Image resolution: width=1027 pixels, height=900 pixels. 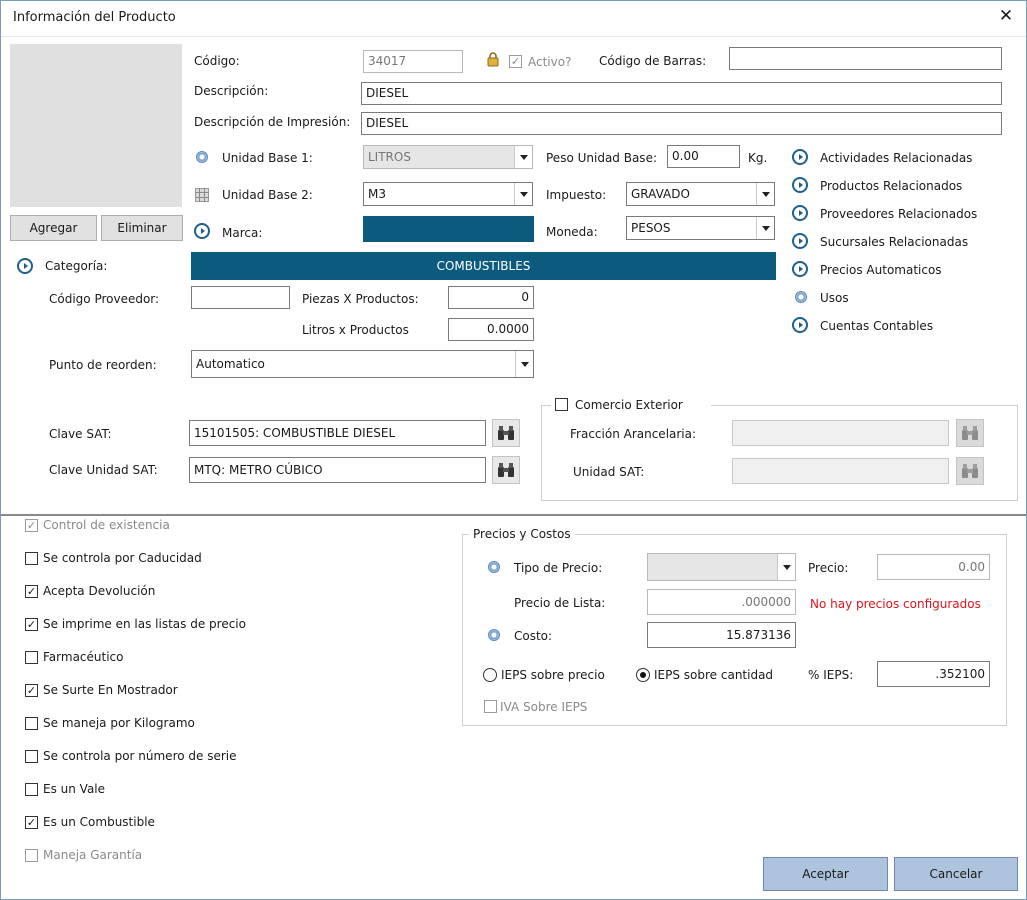 What do you see at coordinates (758, 158) in the screenshot?
I see `peso-unit: Kg.` at bounding box center [758, 158].